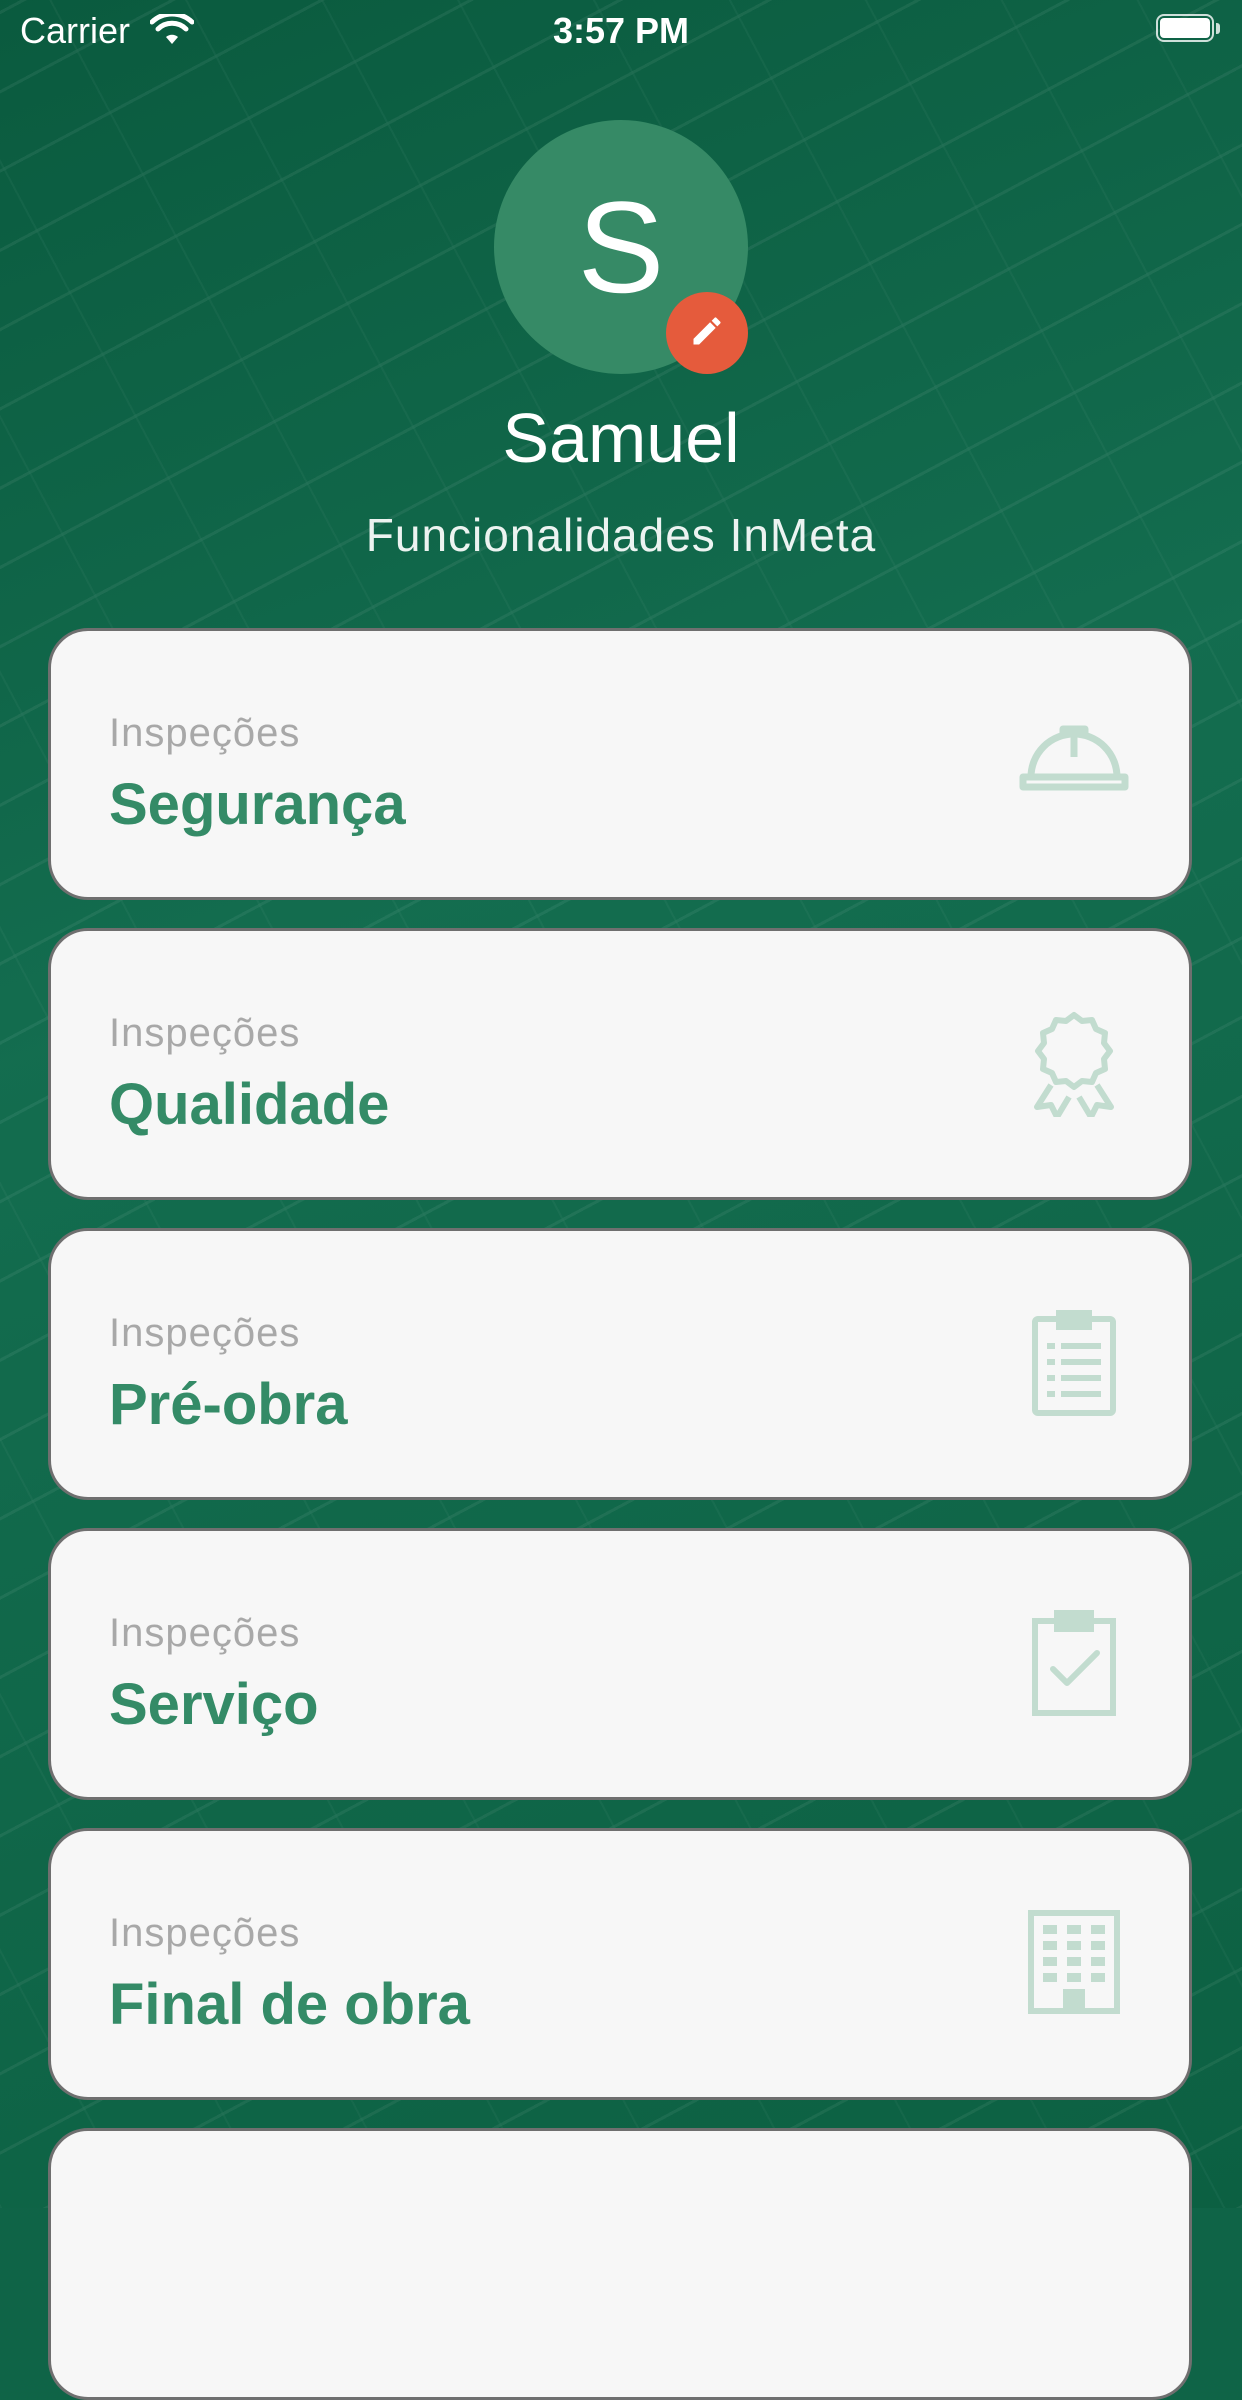 The height and width of the screenshot is (2400, 1242). Describe the element at coordinates (620, 1364) in the screenshot. I see `card-pre-obra: Inspeções Pré-obra` at that location.